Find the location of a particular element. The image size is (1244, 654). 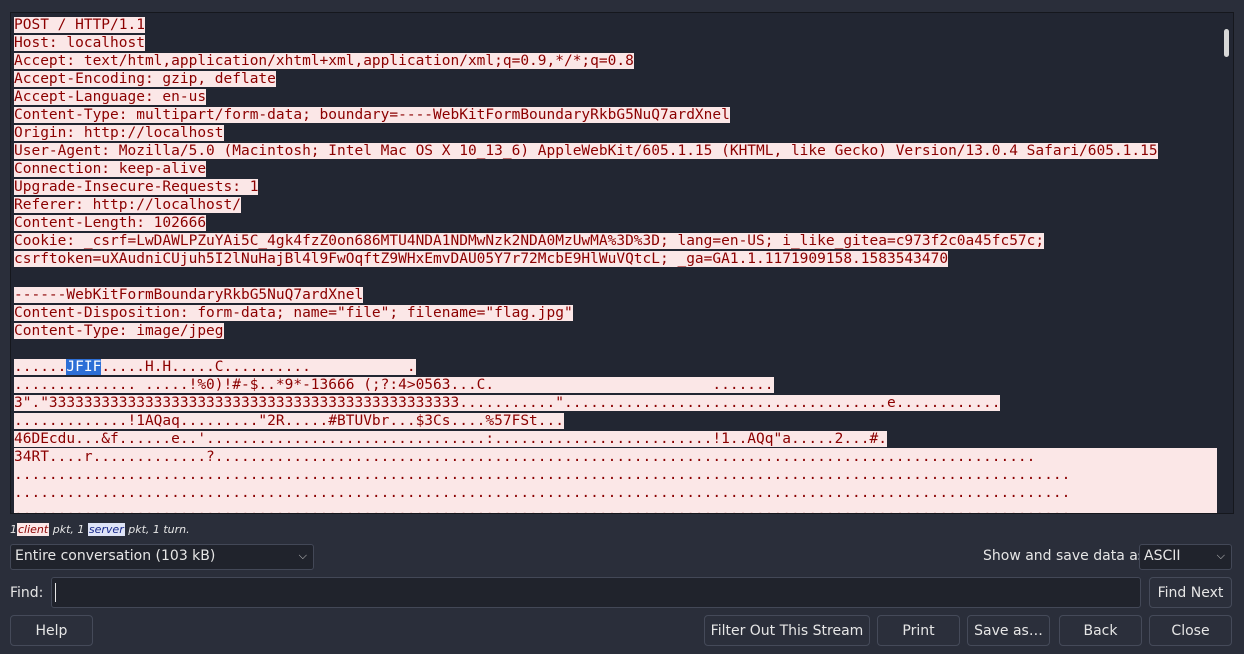

data-format-value: ASCII is located at coordinates (1162, 556).